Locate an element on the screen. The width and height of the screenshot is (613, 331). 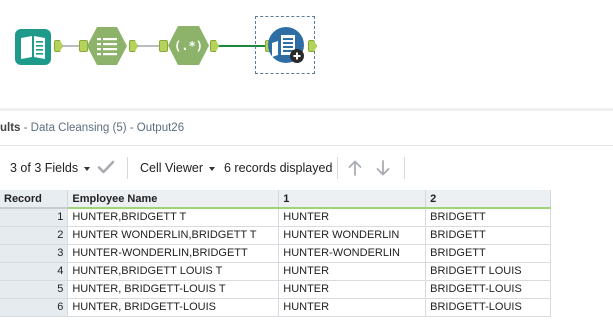
cell-viewer-label: Cell Viewer is located at coordinates (171, 168).